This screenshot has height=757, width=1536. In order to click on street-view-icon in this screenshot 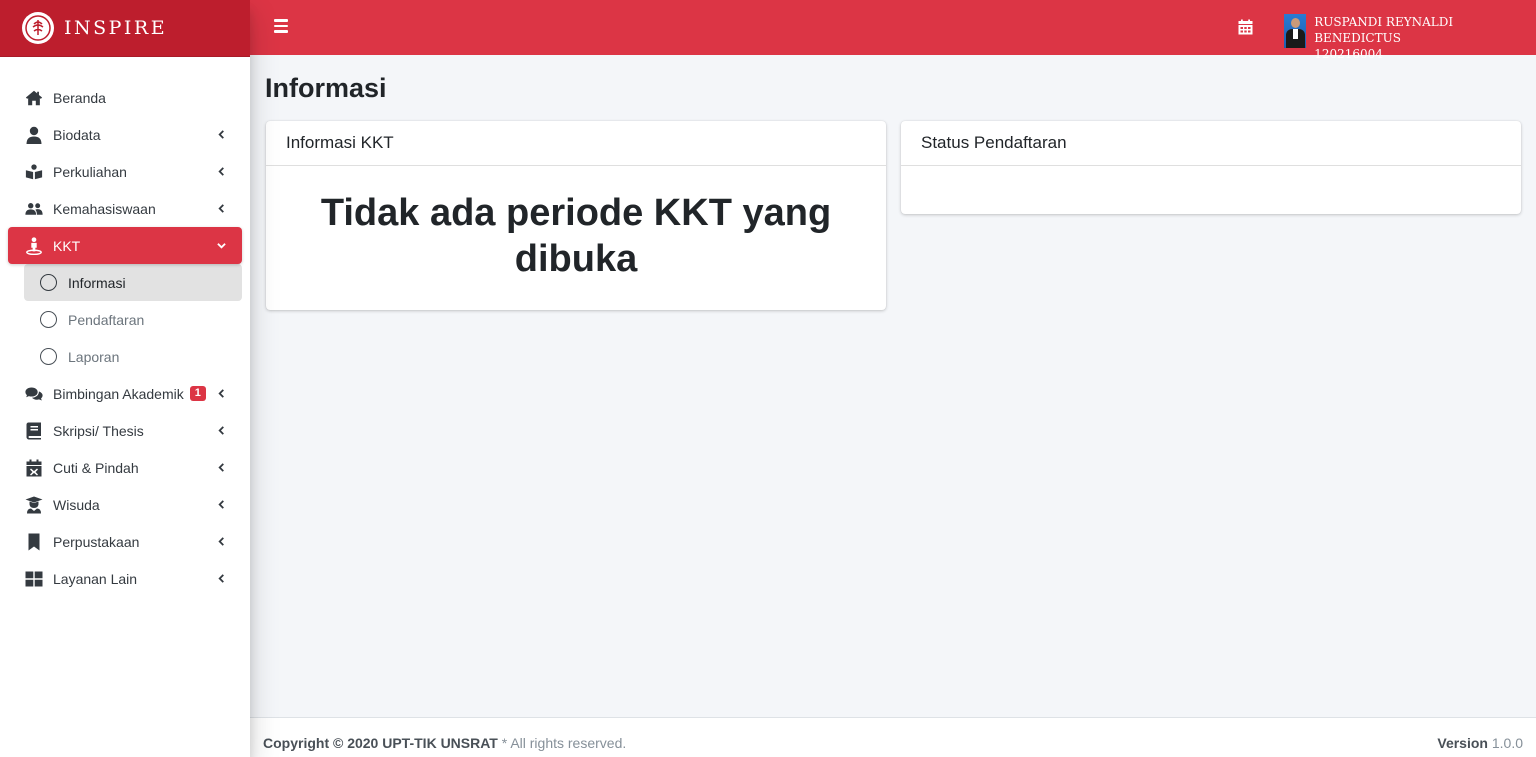, I will do `click(34, 246)`.